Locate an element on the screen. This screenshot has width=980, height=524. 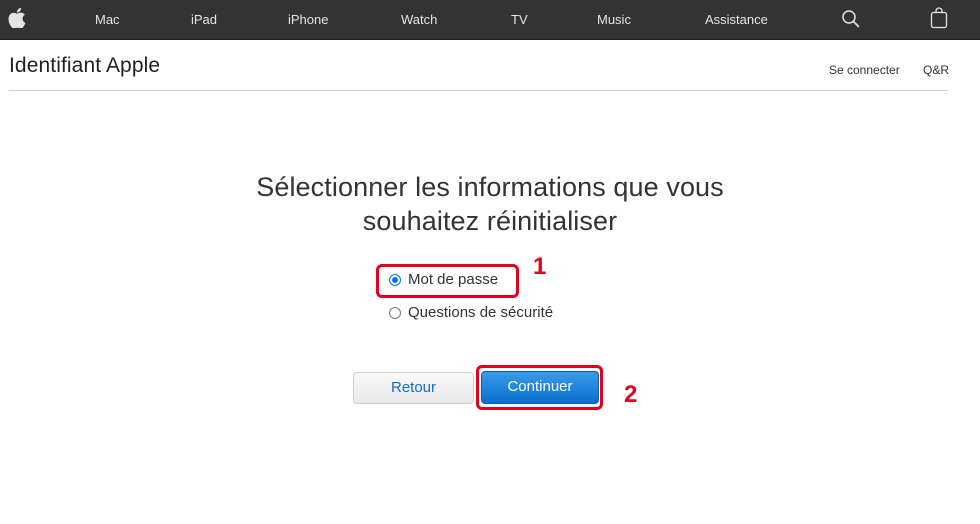
heading-line-1: Sélectionner les informations que vous is located at coordinates (490, 187).